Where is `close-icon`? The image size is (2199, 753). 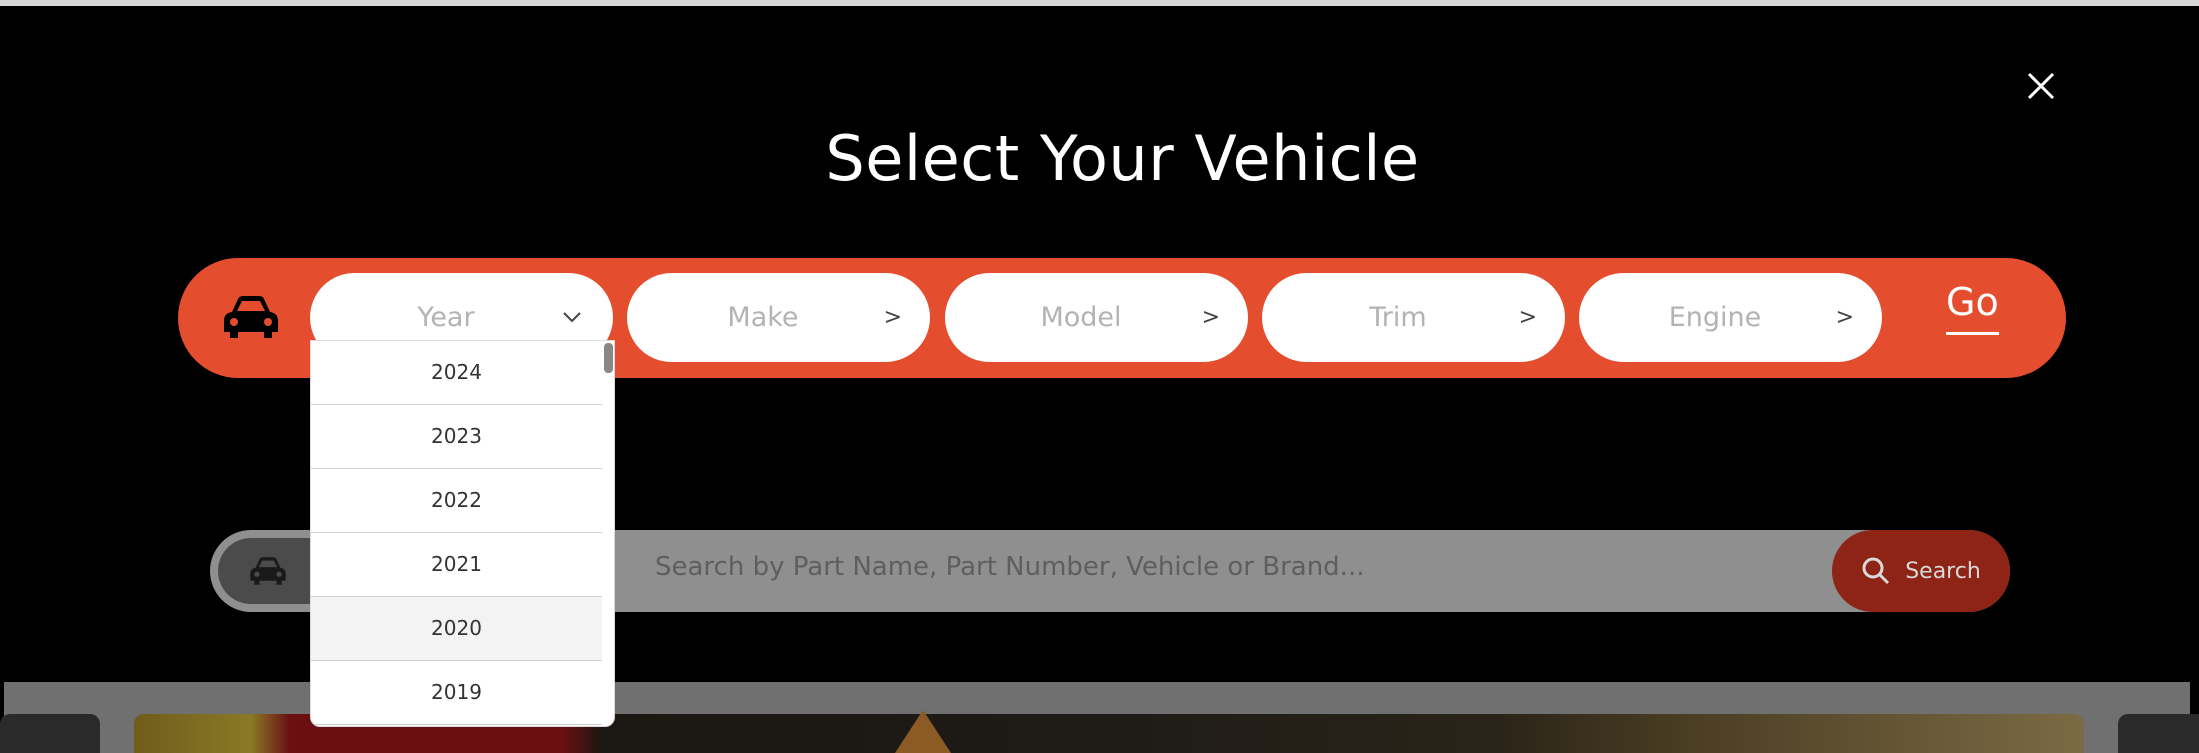
close-icon is located at coordinates (2041, 86).